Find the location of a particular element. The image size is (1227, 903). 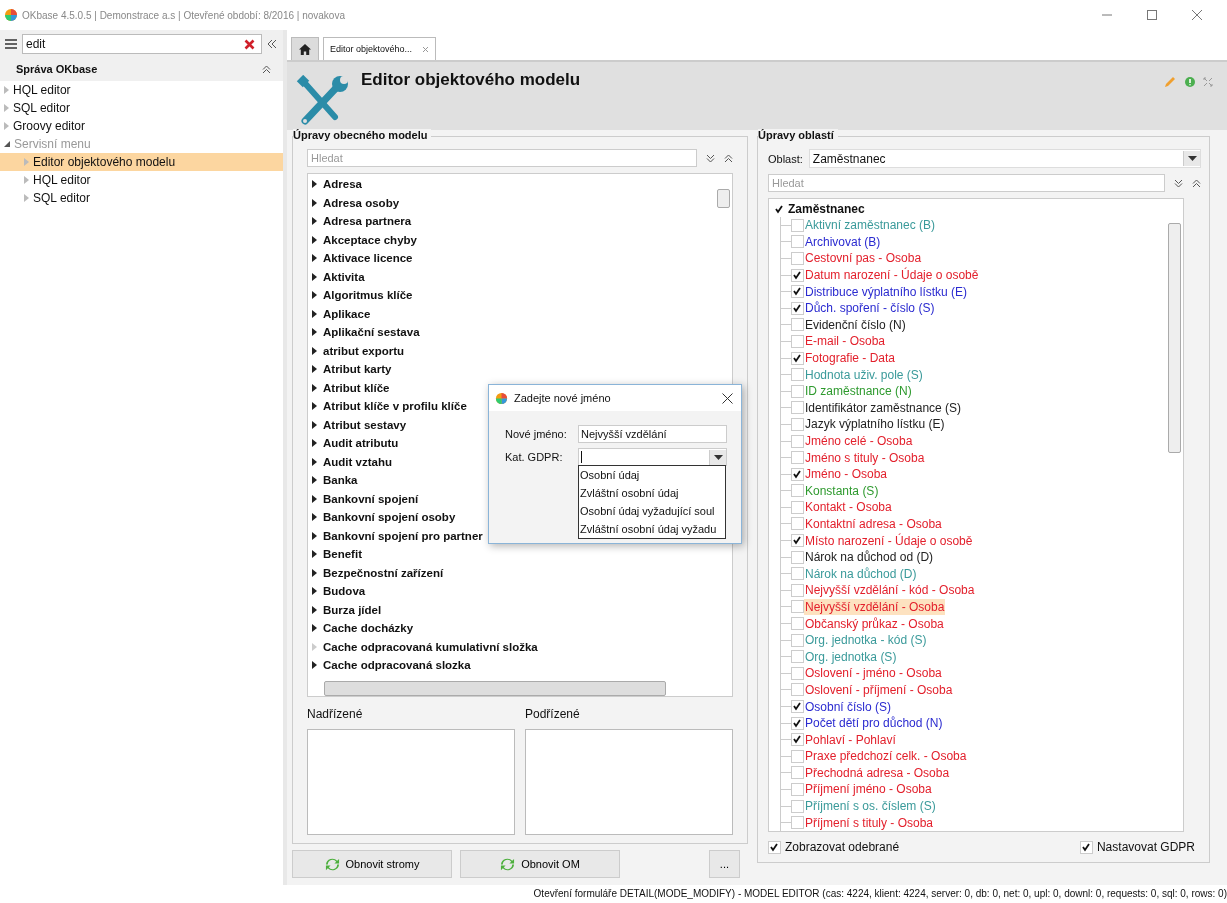

tree-item: Konstanta (S) is located at coordinates (842, 490).